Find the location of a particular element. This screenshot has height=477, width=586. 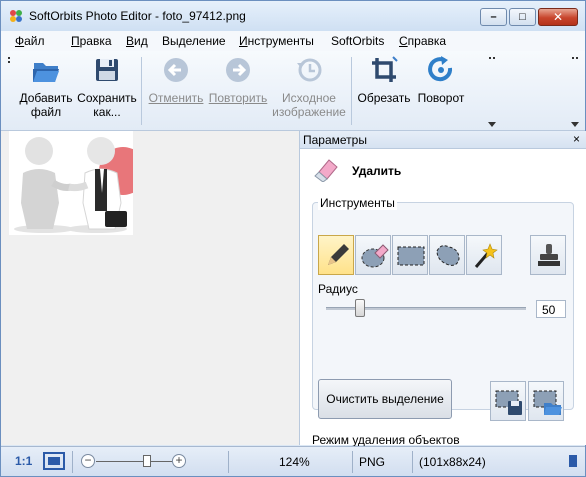

app-logo-icon is located at coordinates (16, 16).